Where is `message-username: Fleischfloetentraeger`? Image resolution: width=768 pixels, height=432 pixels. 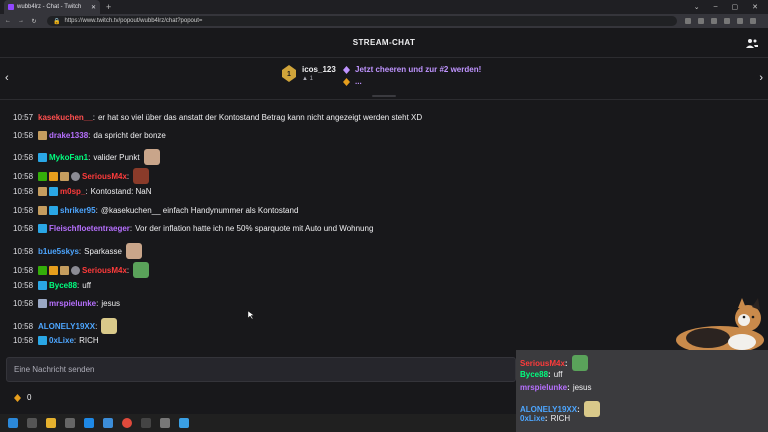 message-username: Fleischfloetentraeger is located at coordinates (89, 228).